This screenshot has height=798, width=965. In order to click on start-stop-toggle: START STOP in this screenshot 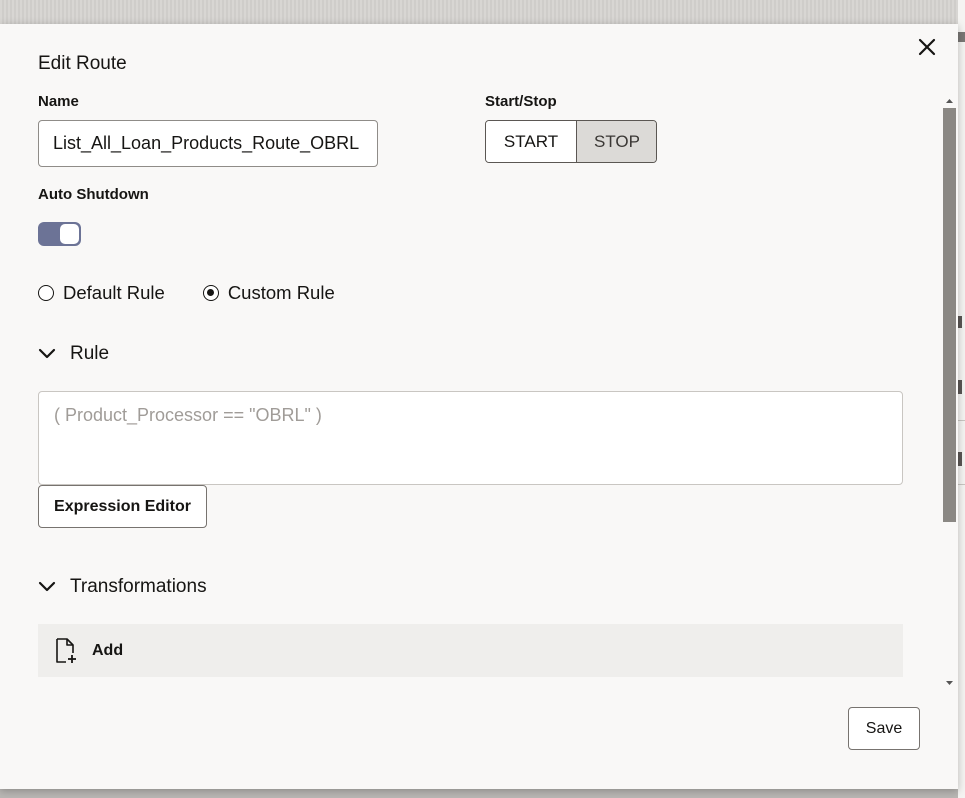, I will do `click(571, 141)`.